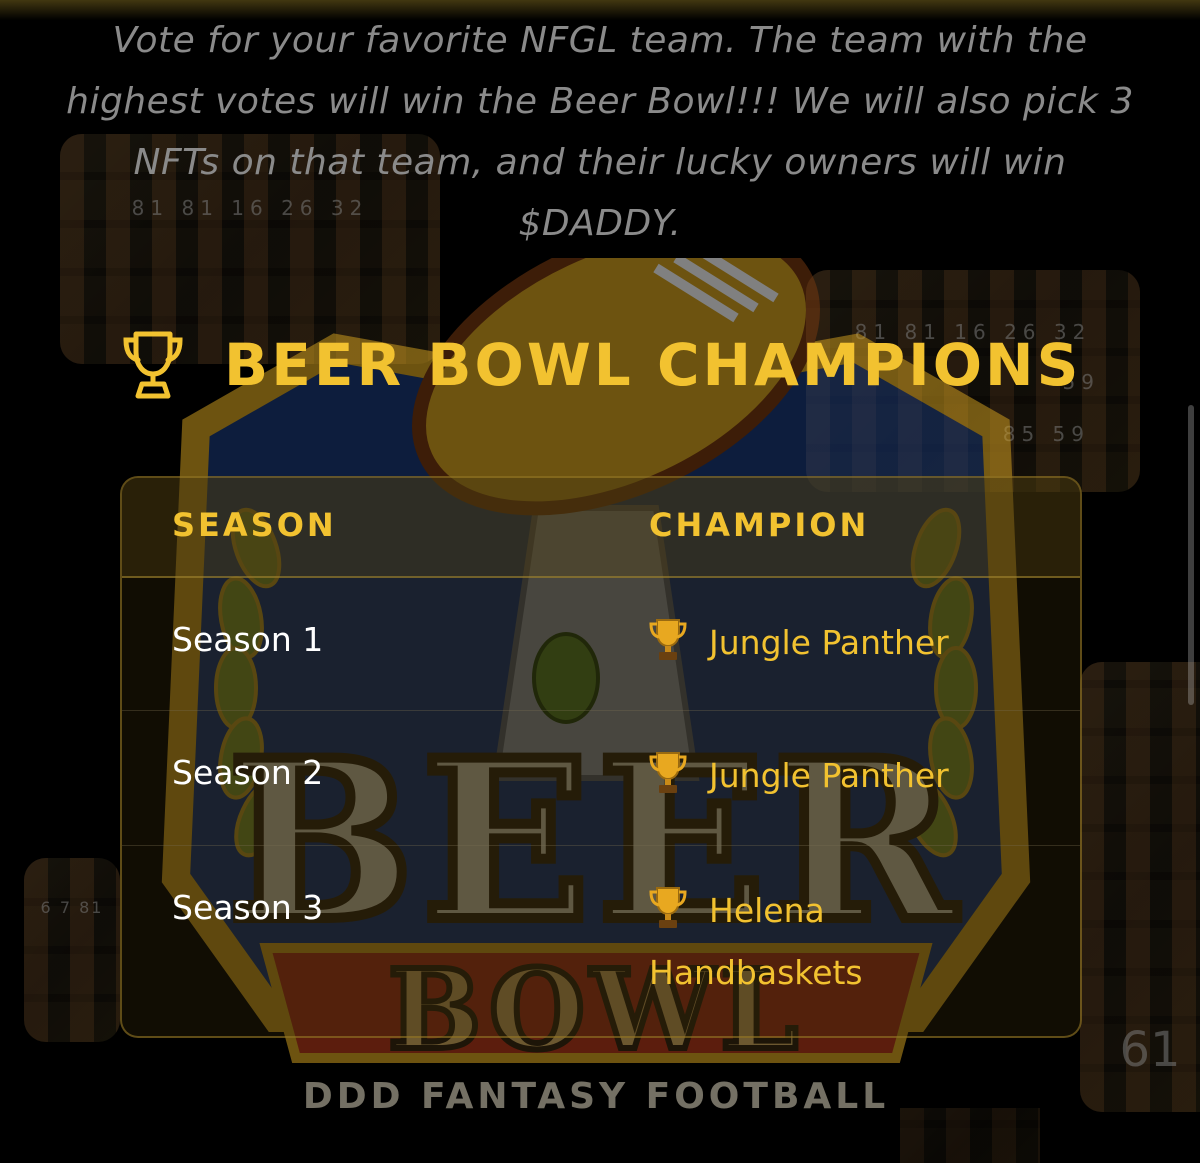 The image size is (1200, 1163). I want to click on champion-cell: Helena Handbaskets, so click(779, 942).